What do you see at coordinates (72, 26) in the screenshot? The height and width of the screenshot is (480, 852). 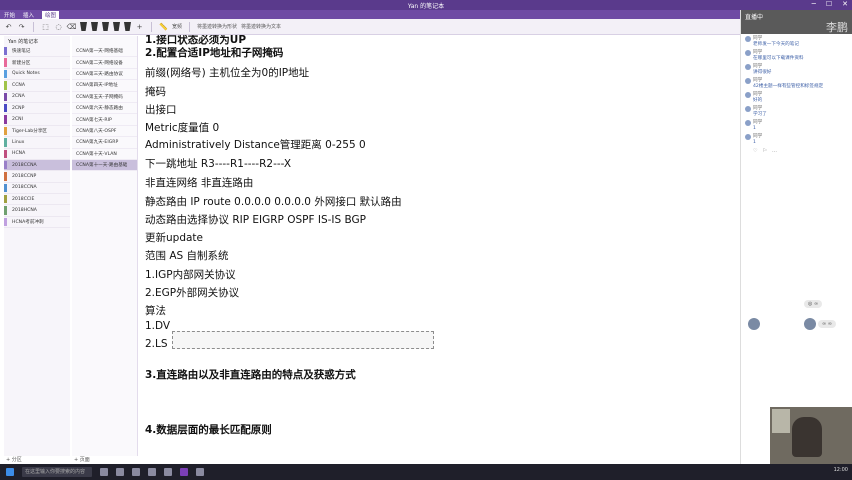 I see `eraser-icon: ⌫` at bounding box center [72, 26].